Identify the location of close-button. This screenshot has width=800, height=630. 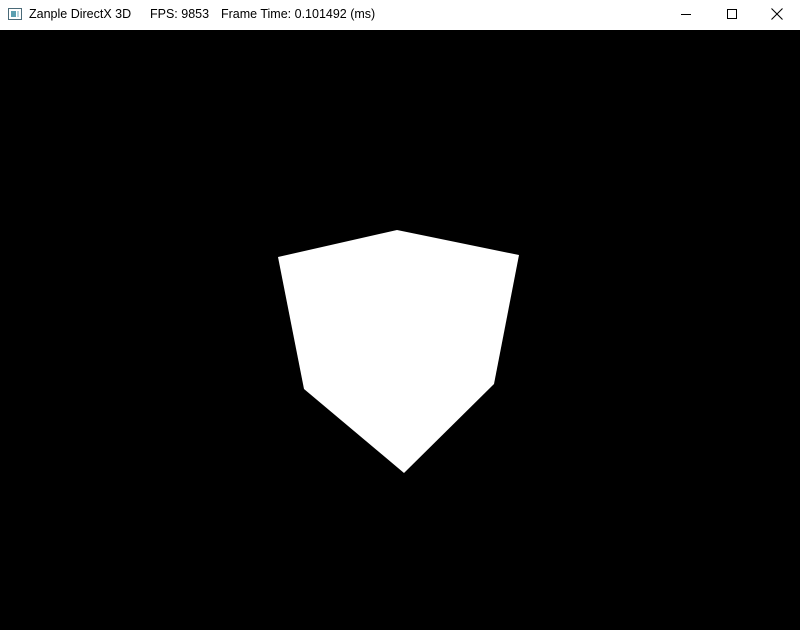
(777, 15).